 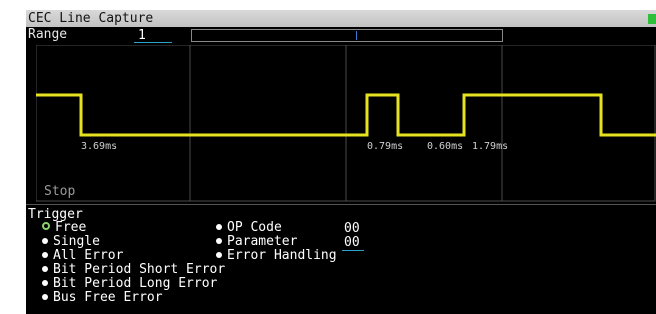 What do you see at coordinates (153, 42) in the screenshot?
I see `range-value-underline` at bounding box center [153, 42].